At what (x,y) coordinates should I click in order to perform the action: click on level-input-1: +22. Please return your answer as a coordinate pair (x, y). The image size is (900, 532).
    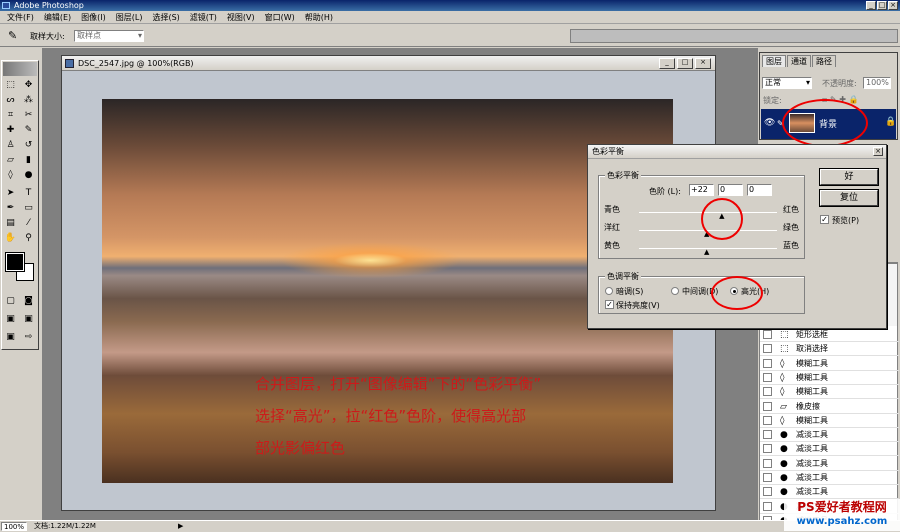
    Looking at the image, I should click on (701, 190).